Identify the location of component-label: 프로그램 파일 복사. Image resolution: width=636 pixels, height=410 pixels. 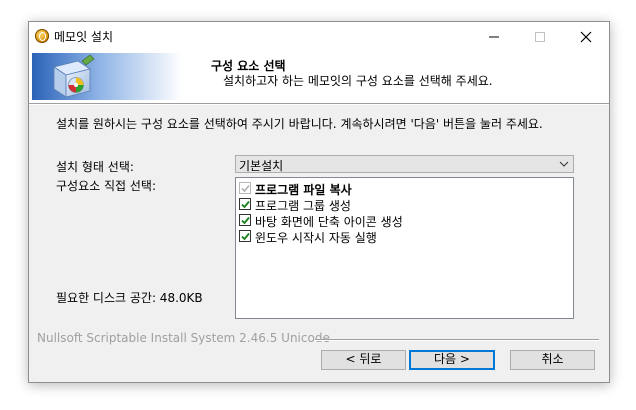
(303, 190).